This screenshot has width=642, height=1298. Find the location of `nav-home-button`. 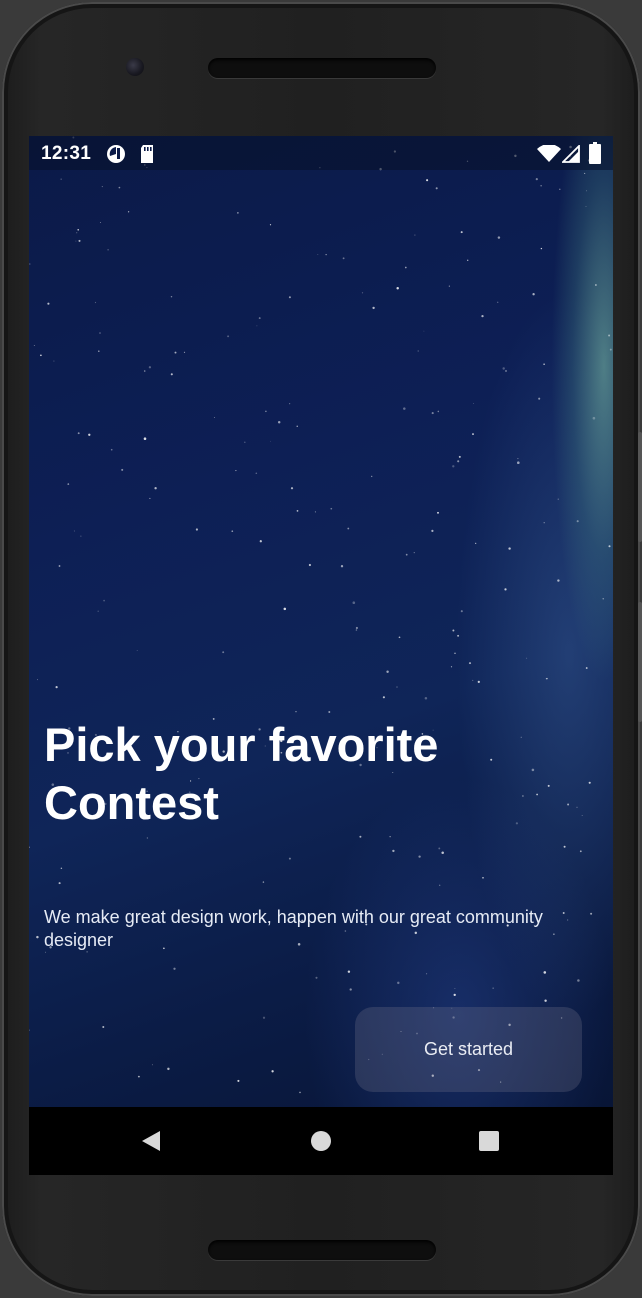

nav-home-button is located at coordinates (321, 1141).